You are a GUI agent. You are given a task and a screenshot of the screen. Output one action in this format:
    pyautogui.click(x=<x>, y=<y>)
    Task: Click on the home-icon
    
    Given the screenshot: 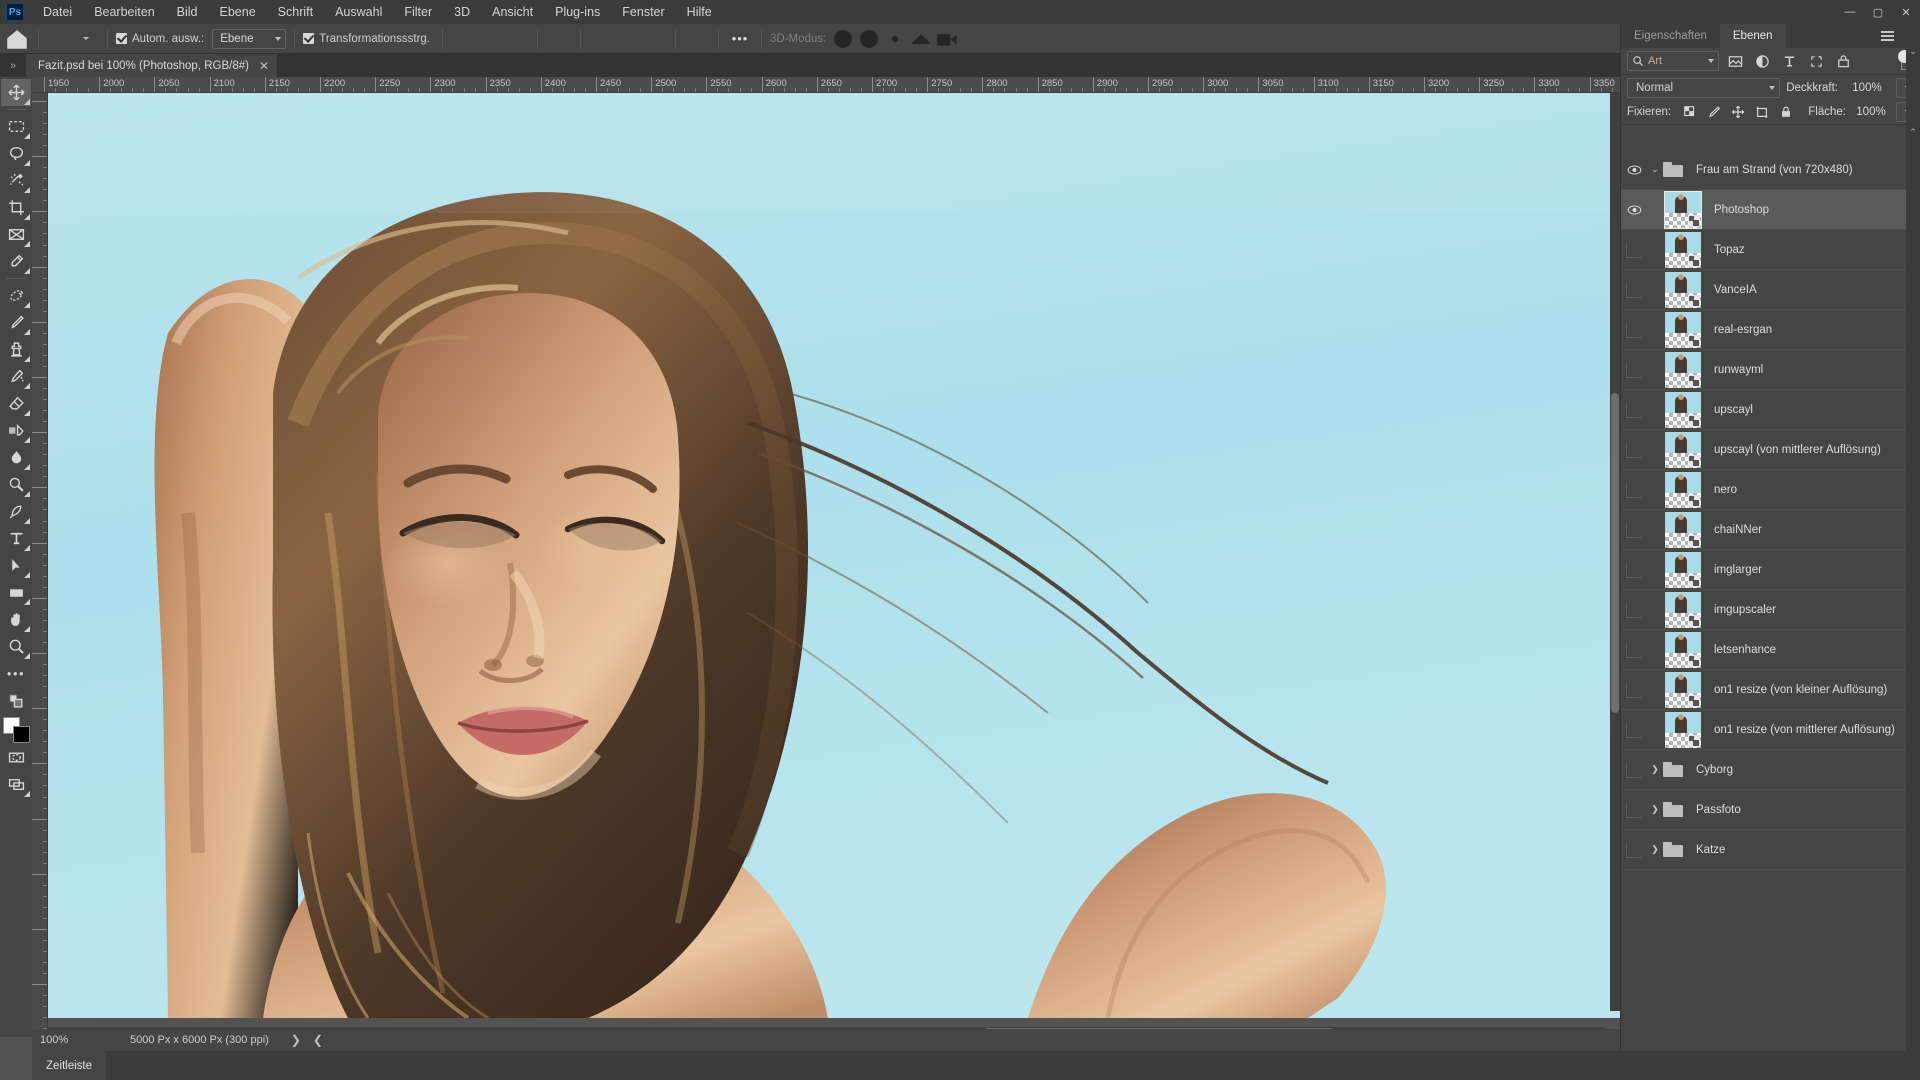 What is the action you would take?
    pyautogui.click(x=17, y=39)
    